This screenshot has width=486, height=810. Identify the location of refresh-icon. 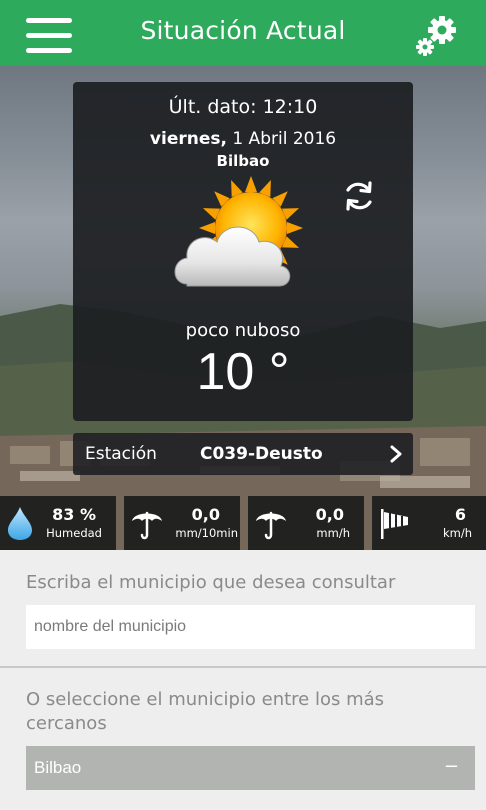
(359, 196).